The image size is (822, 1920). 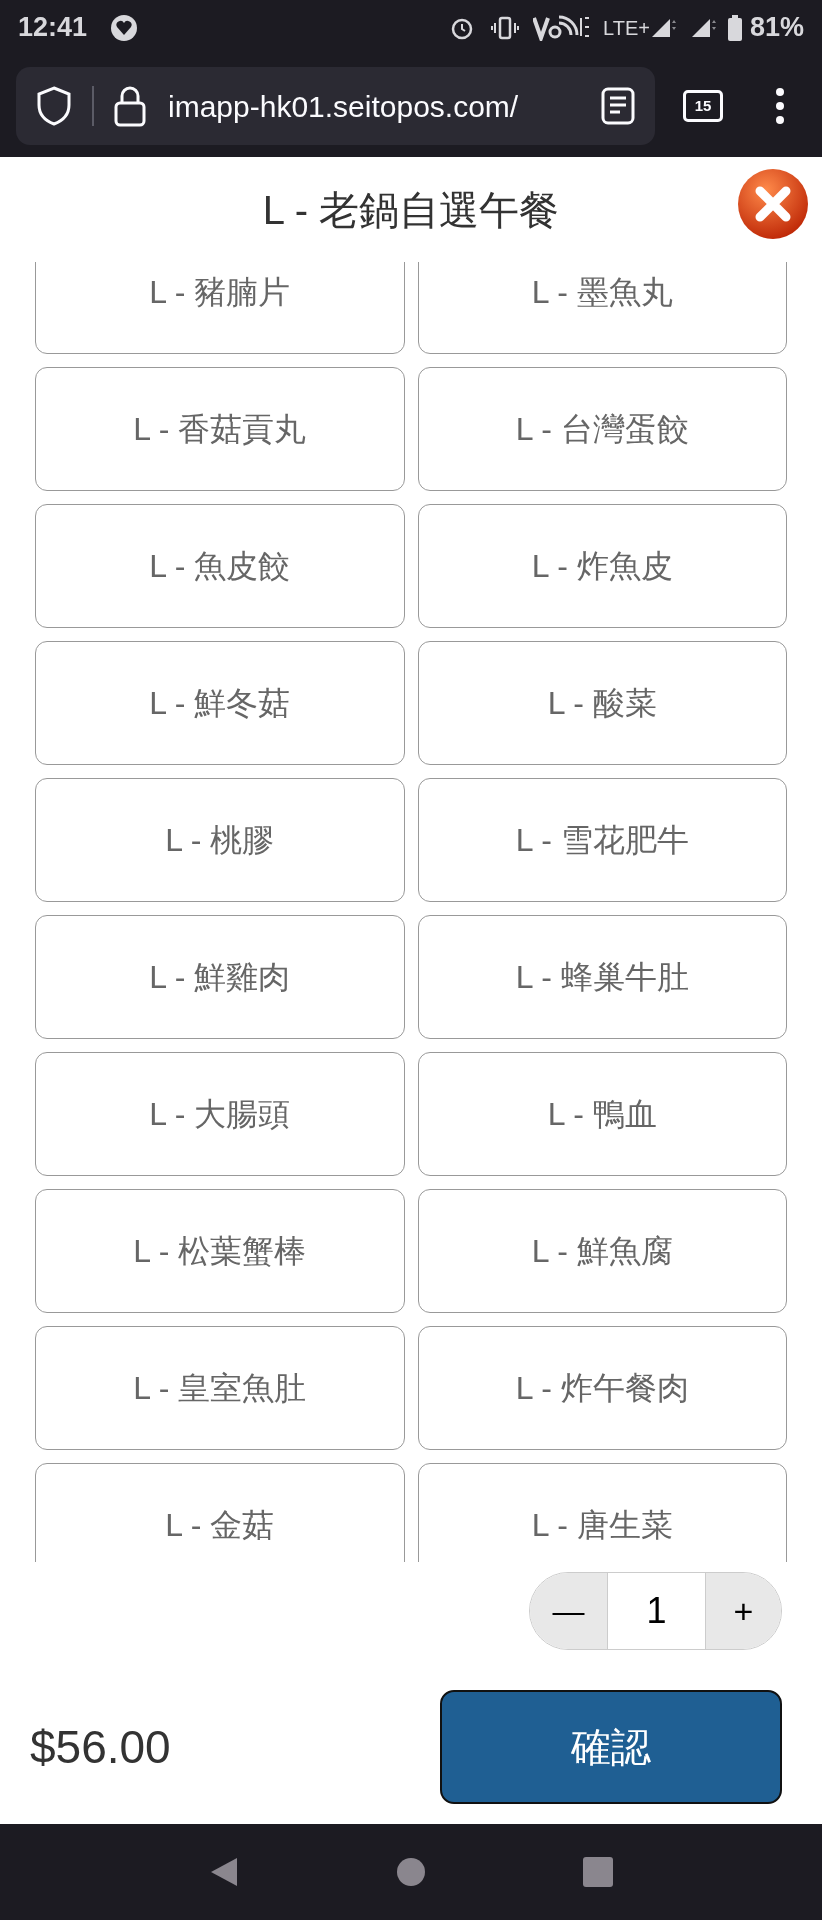 I want to click on option-button: L - 桃膠, so click(x=220, y=840).